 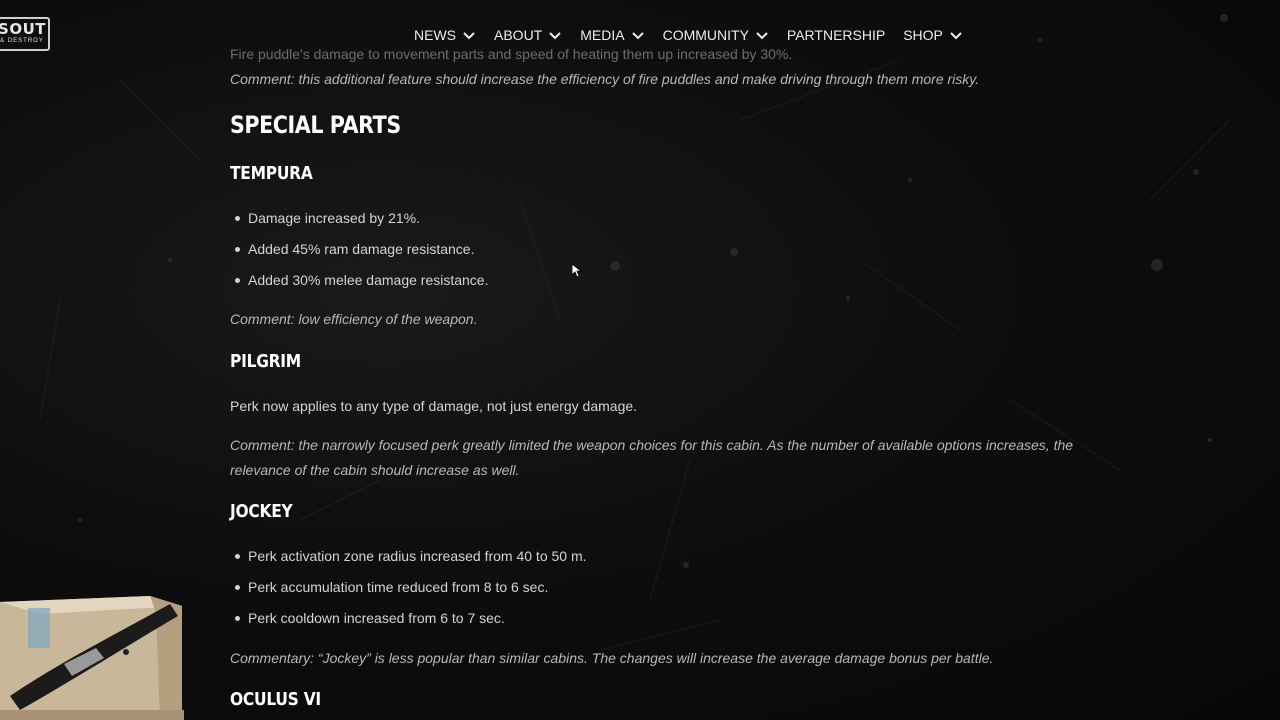 I want to click on nav-item-label: PARTNERSHIP, so click(x=836, y=35).